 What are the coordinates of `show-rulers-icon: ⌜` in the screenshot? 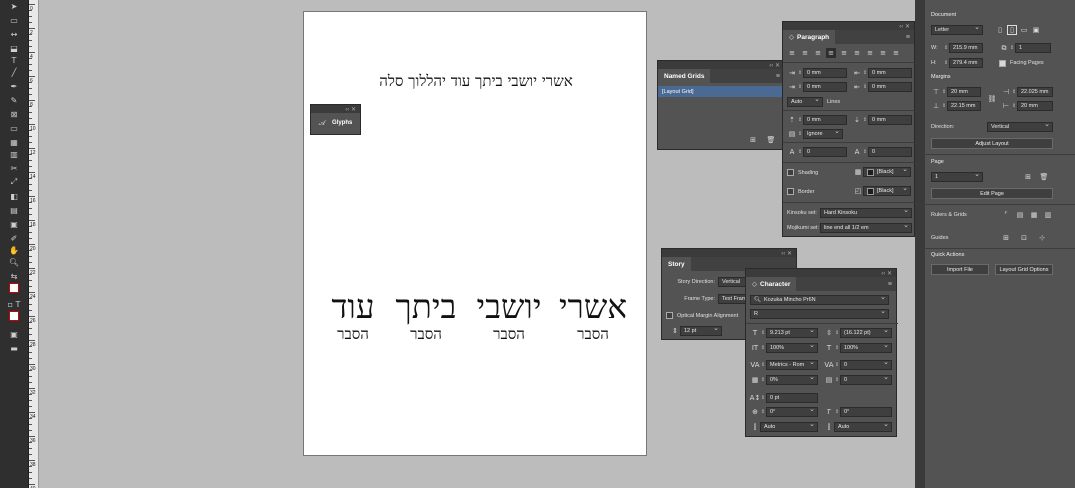 It's located at (1006, 215).